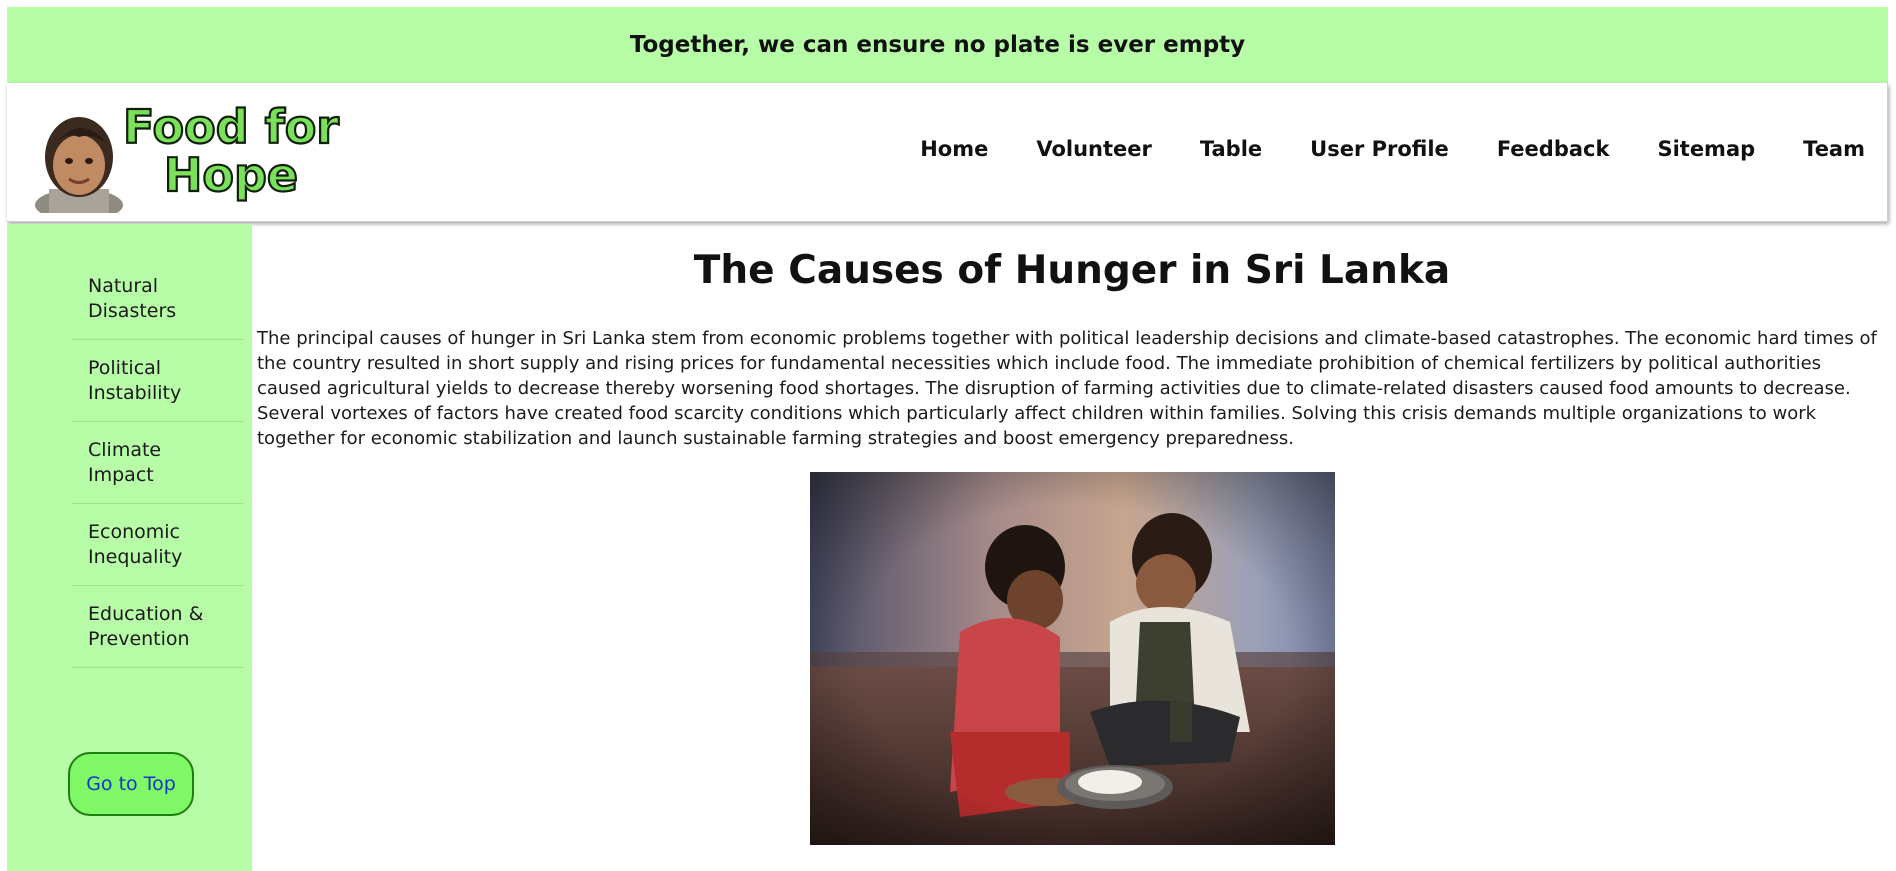 The height and width of the screenshot is (871, 1896). What do you see at coordinates (1072, 270) in the screenshot?
I see `page-title: The Causes of Hunger in Sri Lanka` at bounding box center [1072, 270].